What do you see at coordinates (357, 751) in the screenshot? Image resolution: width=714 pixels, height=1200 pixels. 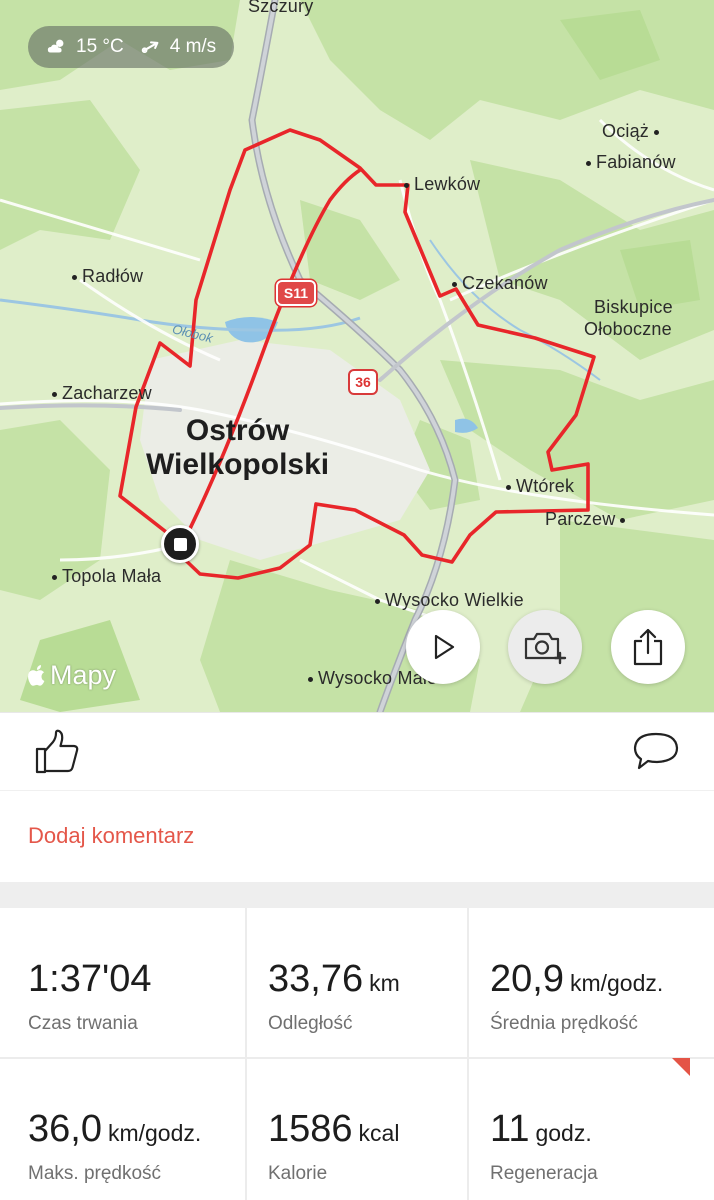 I see `social-bar` at bounding box center [357, 751].